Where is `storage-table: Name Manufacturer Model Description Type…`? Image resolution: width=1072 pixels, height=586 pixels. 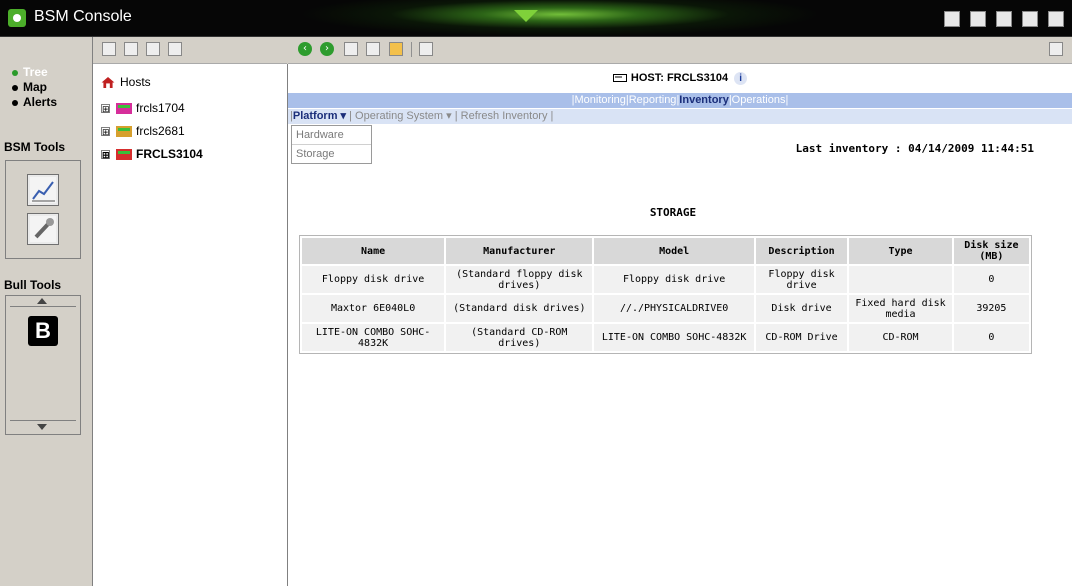 storage-table: Name Manufacturer Model Description Type… is located at coordinates (665, 294).